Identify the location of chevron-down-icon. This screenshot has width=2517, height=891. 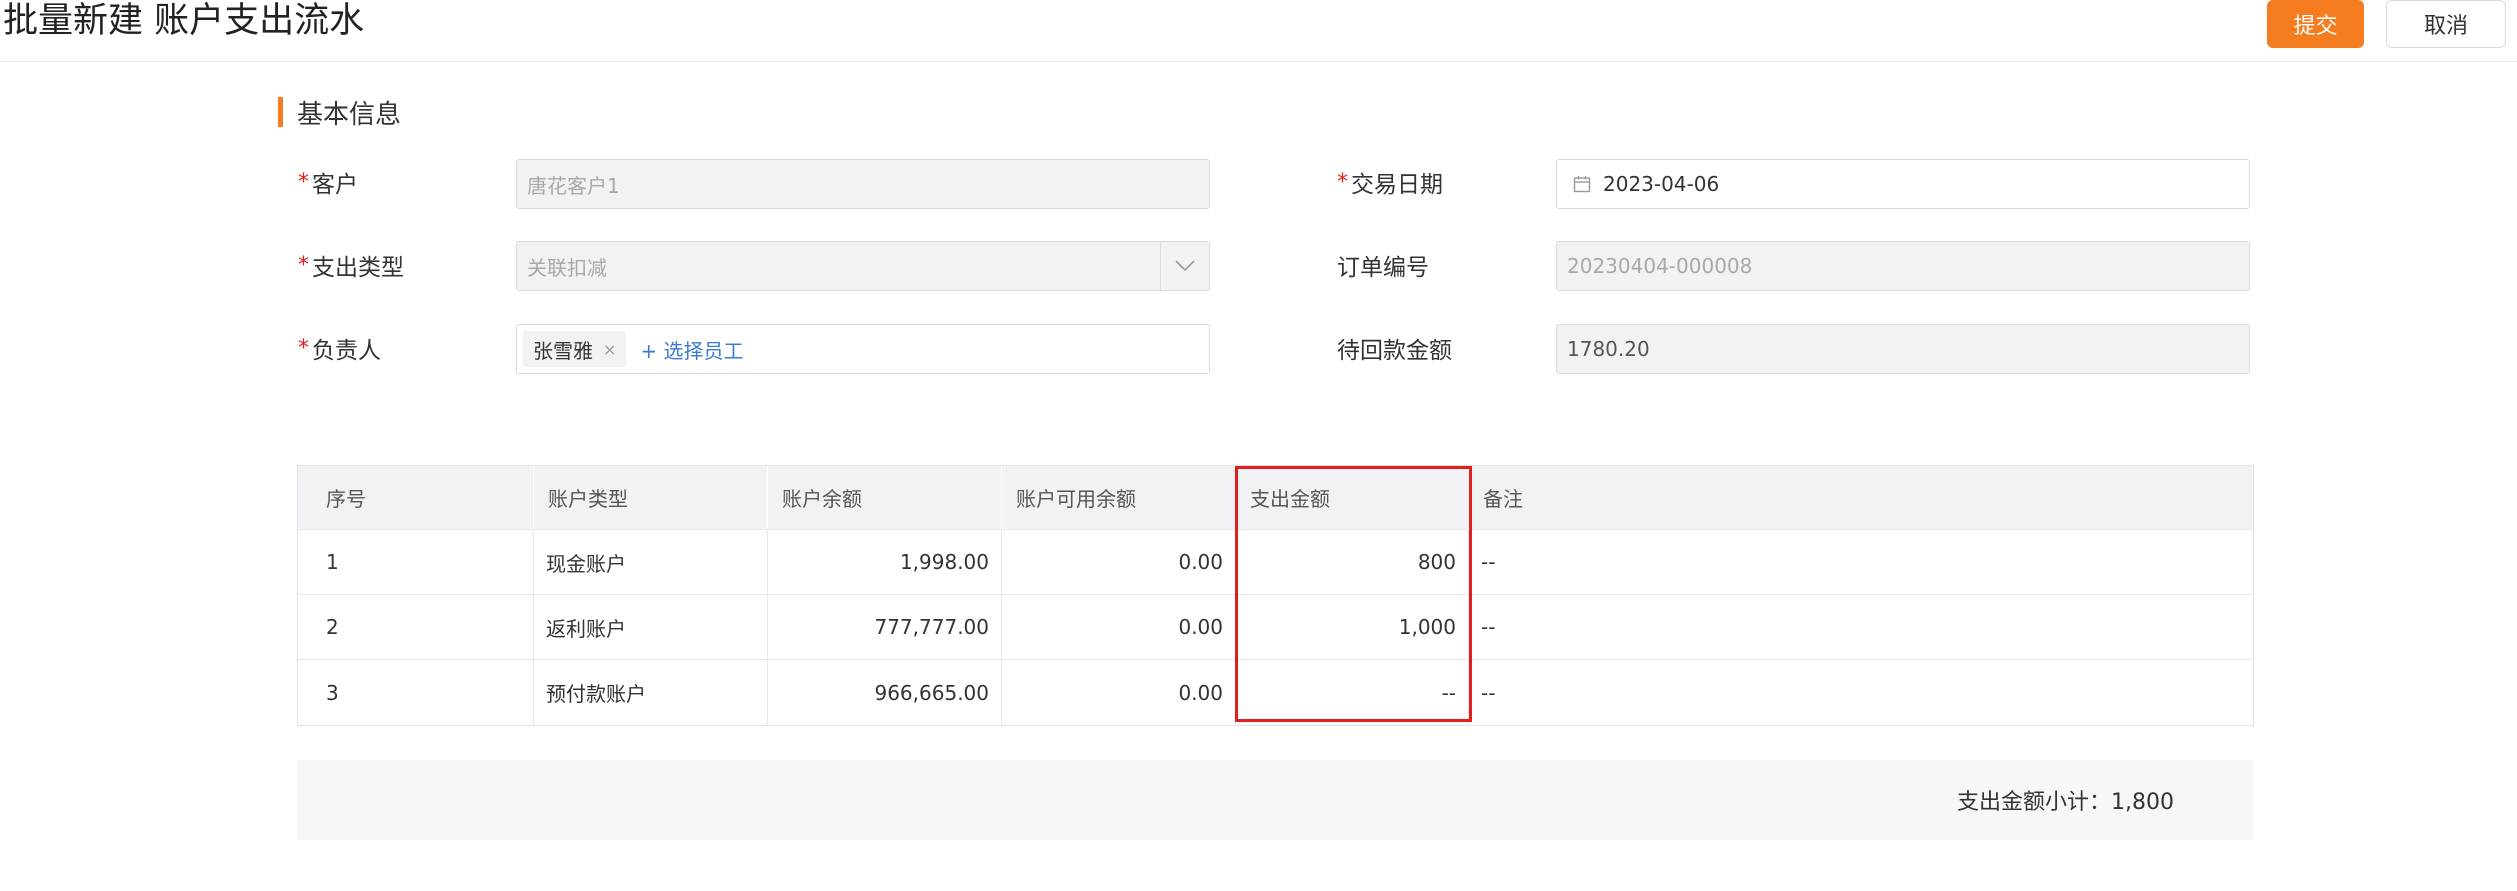
(1184, 266).